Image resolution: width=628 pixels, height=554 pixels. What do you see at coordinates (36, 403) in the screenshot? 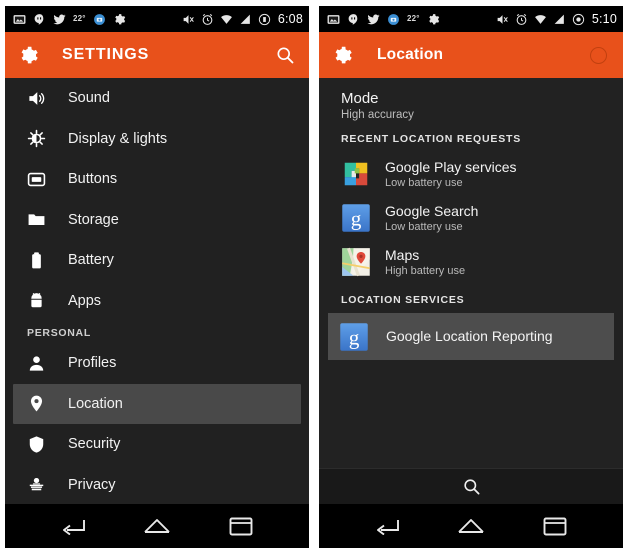
I see `map-pin-icon` at bounding box center [36, 403].